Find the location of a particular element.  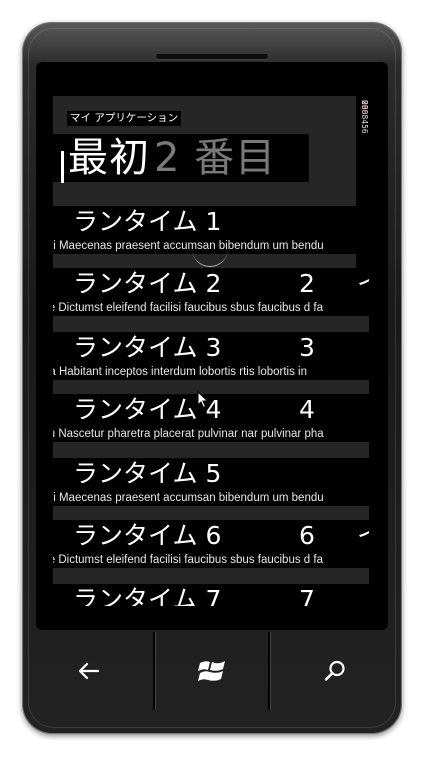

search-icon is located at coordinates (334, 670).